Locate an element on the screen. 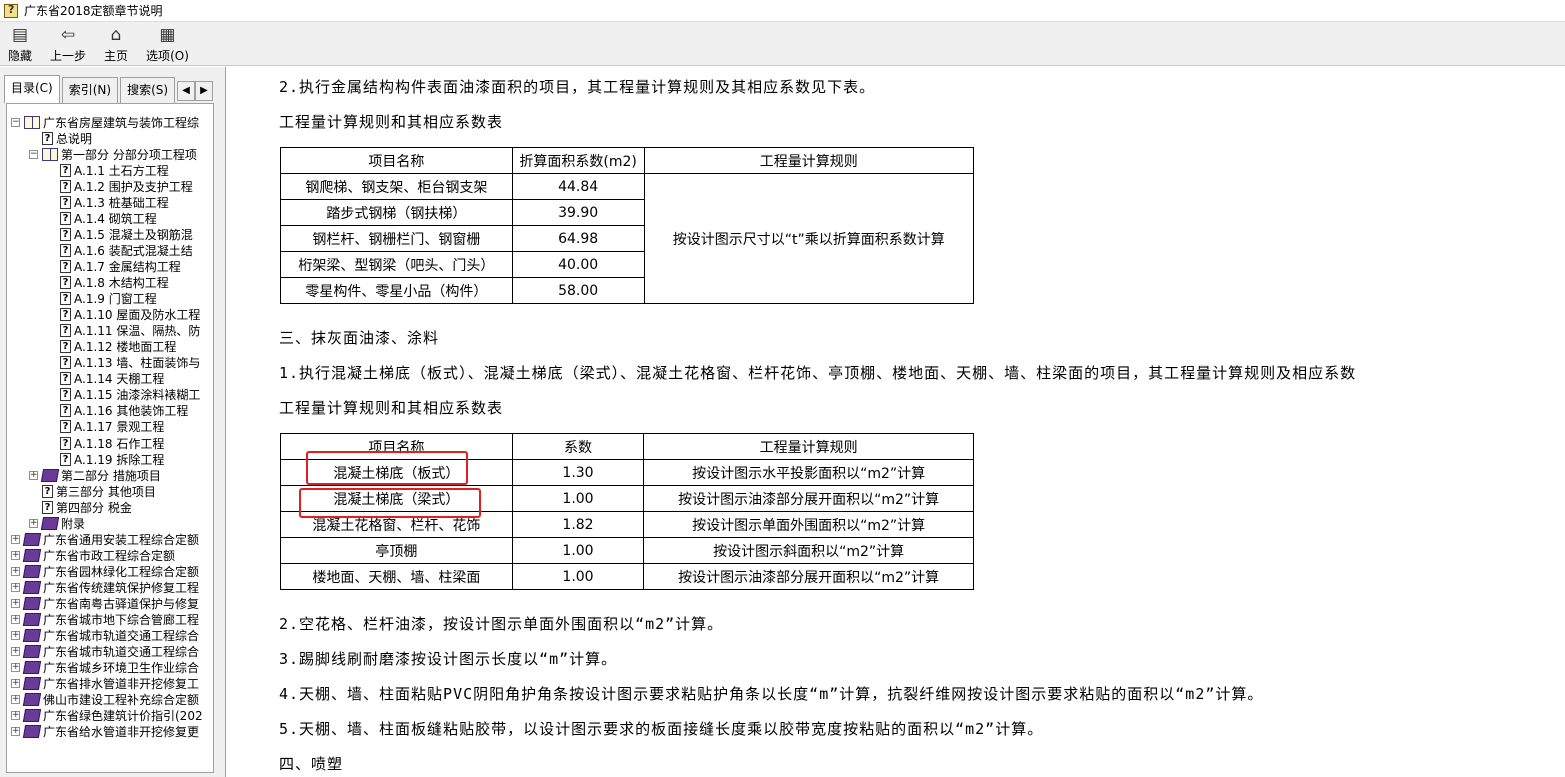  tree-item: + 广东省给水管道非开挖修复更 is located at coordinates (105, 732).